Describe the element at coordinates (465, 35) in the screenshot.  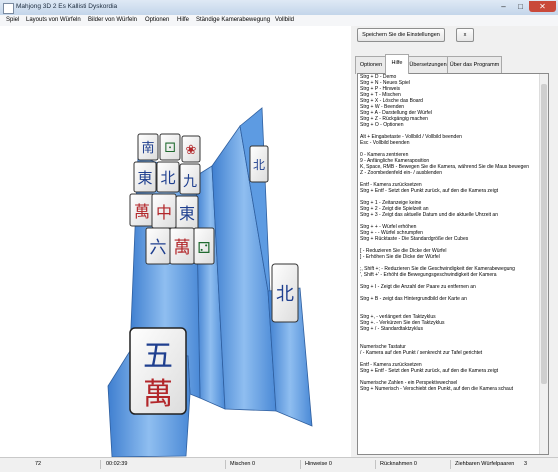
I see `close-panel-button: x` at that location.